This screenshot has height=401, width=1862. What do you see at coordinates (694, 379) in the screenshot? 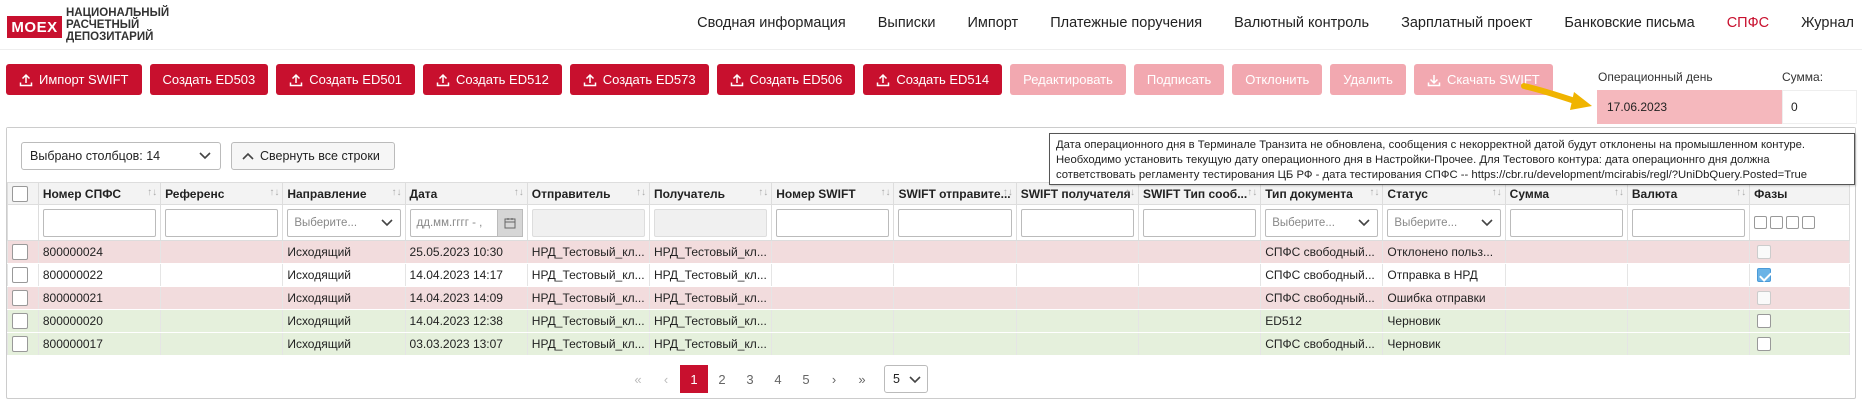
I see `page-number-button: 1` at bounding box center [694, 379].